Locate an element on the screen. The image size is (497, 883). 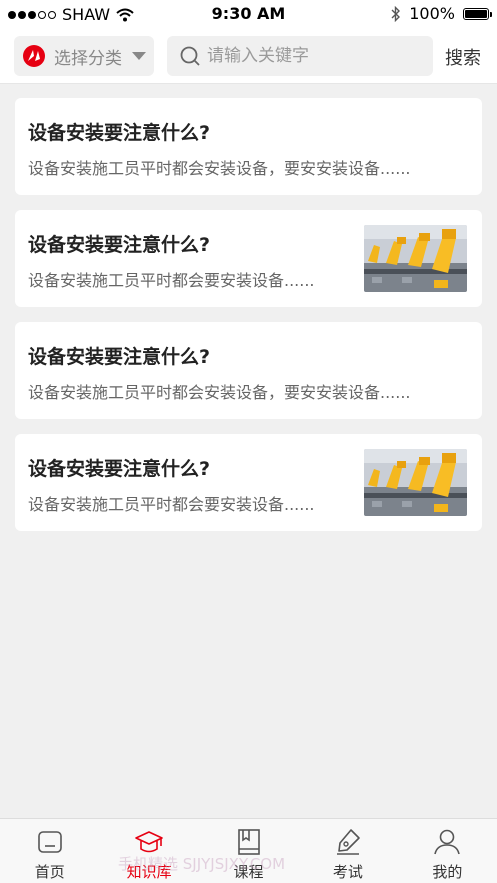
tab-profile: 我的 is located at coordinates (447, 851).